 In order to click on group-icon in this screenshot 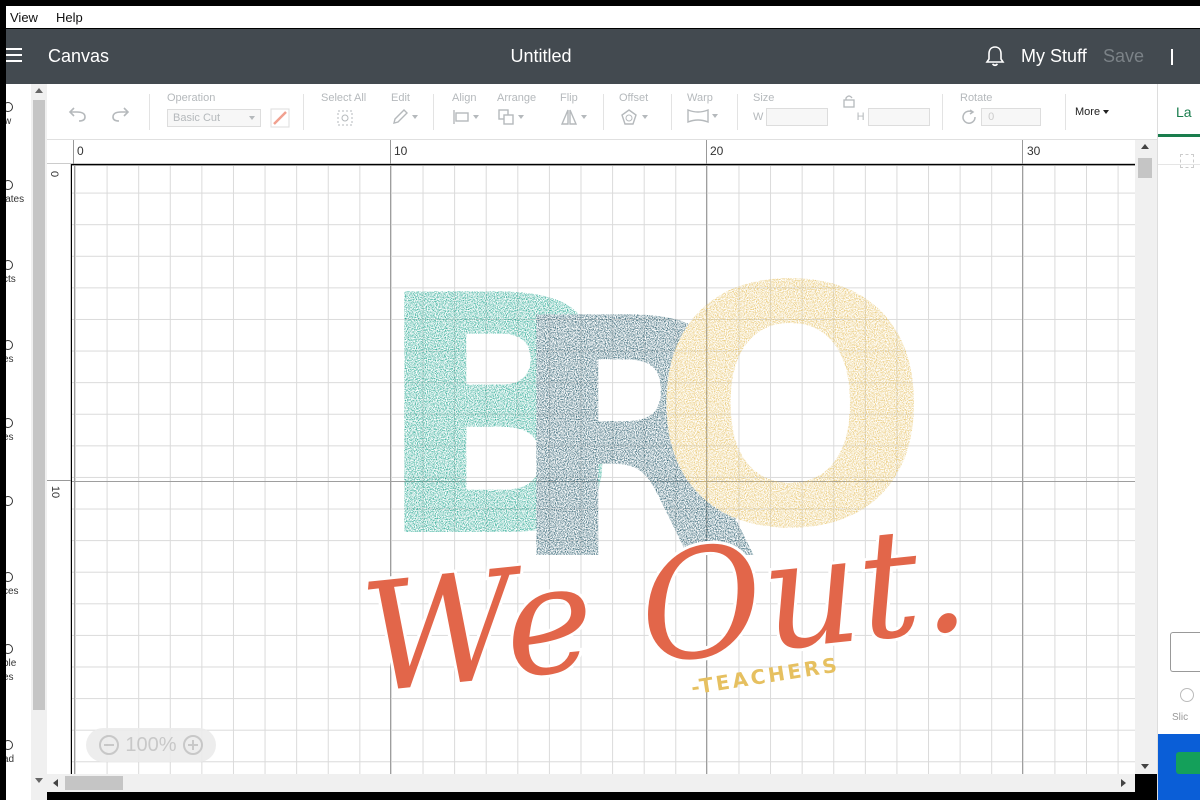, I will do `click(1187, 161)`.